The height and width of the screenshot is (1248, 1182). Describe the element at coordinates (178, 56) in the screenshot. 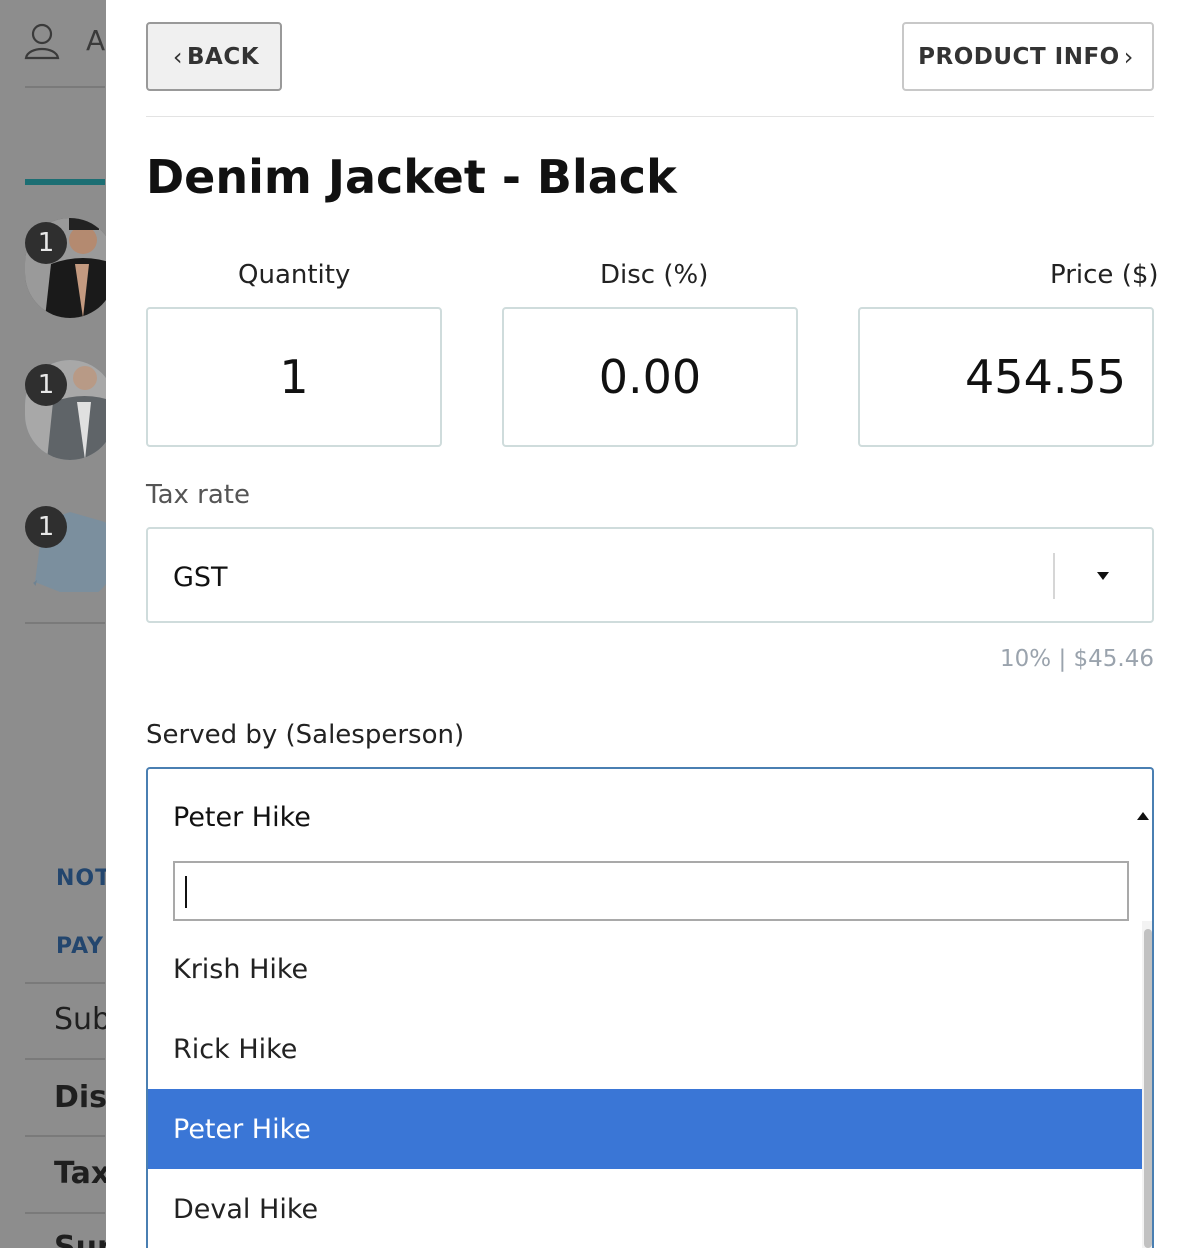

I see `chevron-left-icon: ‹` at that location.